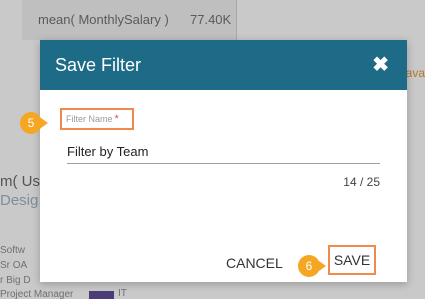 This screenshot has height=299, width=425. What do you see at coordinates (20, 181) in the screenshot?
I see `background-left-fragment-1: m( Us` at bounding box center [20, 181].